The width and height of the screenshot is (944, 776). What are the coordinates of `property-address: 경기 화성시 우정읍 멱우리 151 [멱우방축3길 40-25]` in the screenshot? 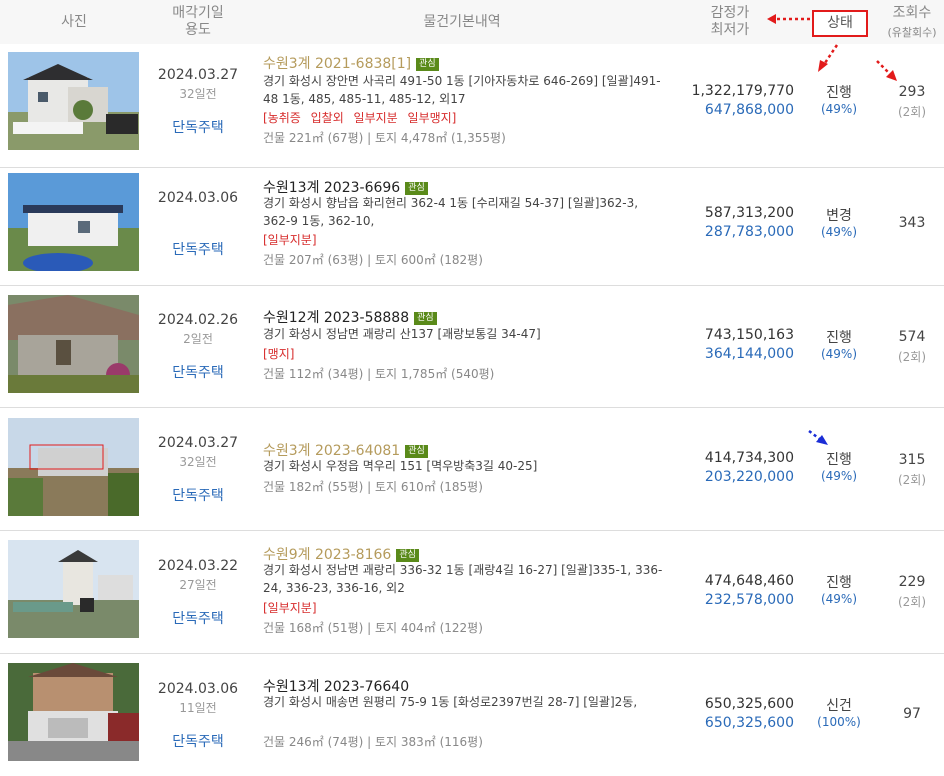 It's located at (400, 466).